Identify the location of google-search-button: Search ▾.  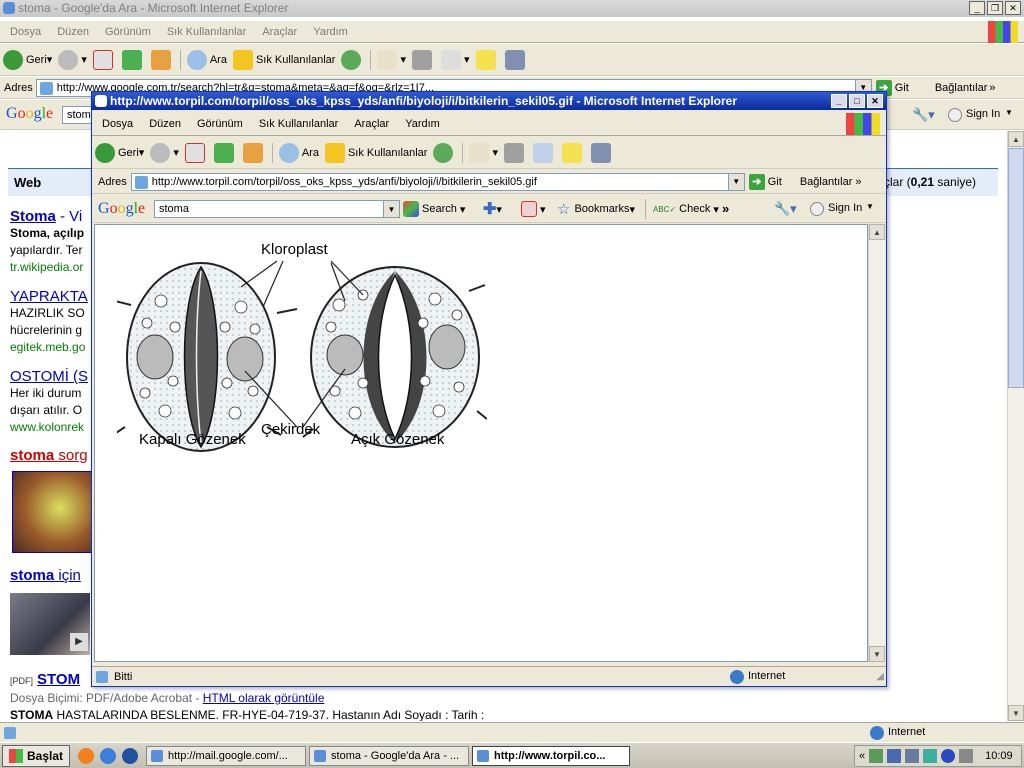
(434, 209).